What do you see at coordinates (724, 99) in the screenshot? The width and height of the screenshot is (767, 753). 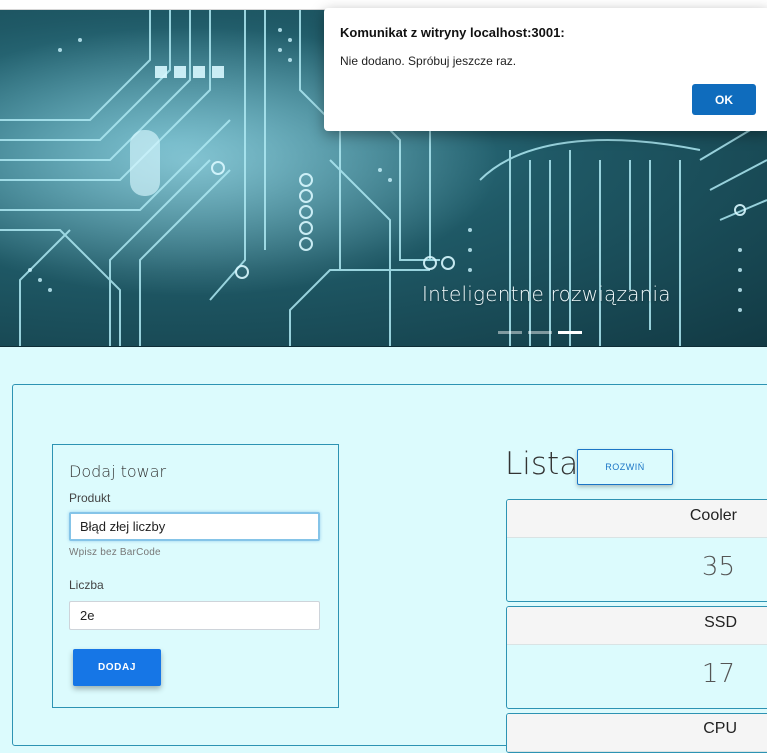 I see `ok-button: OK` at bounding box center [724, 99].